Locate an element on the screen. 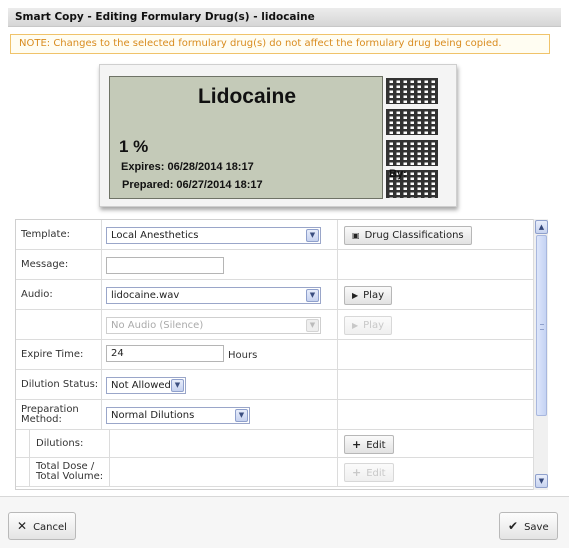  save-button: ✔ Save is located at coordinates (528, 526).